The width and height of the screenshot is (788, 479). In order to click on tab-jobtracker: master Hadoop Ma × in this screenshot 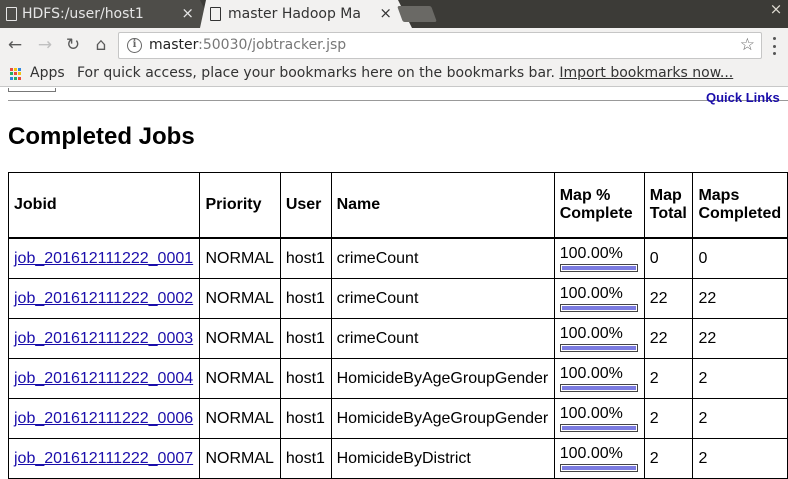, I will do `click(306, 14)`.